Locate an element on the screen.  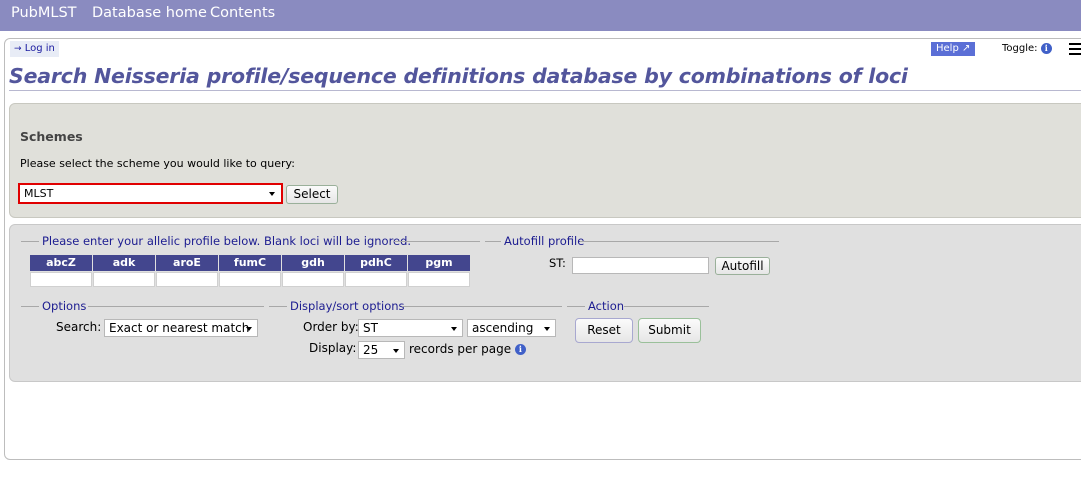
locus-input-abcZ is located at coordinates (61, 279).